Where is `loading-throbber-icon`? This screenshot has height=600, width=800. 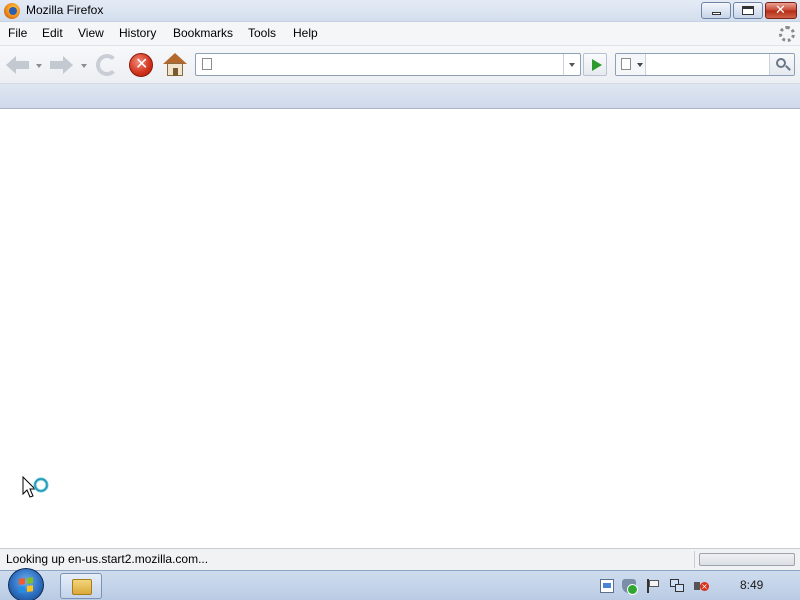 loading-throbber-icon is located at coordinates (787, 34).